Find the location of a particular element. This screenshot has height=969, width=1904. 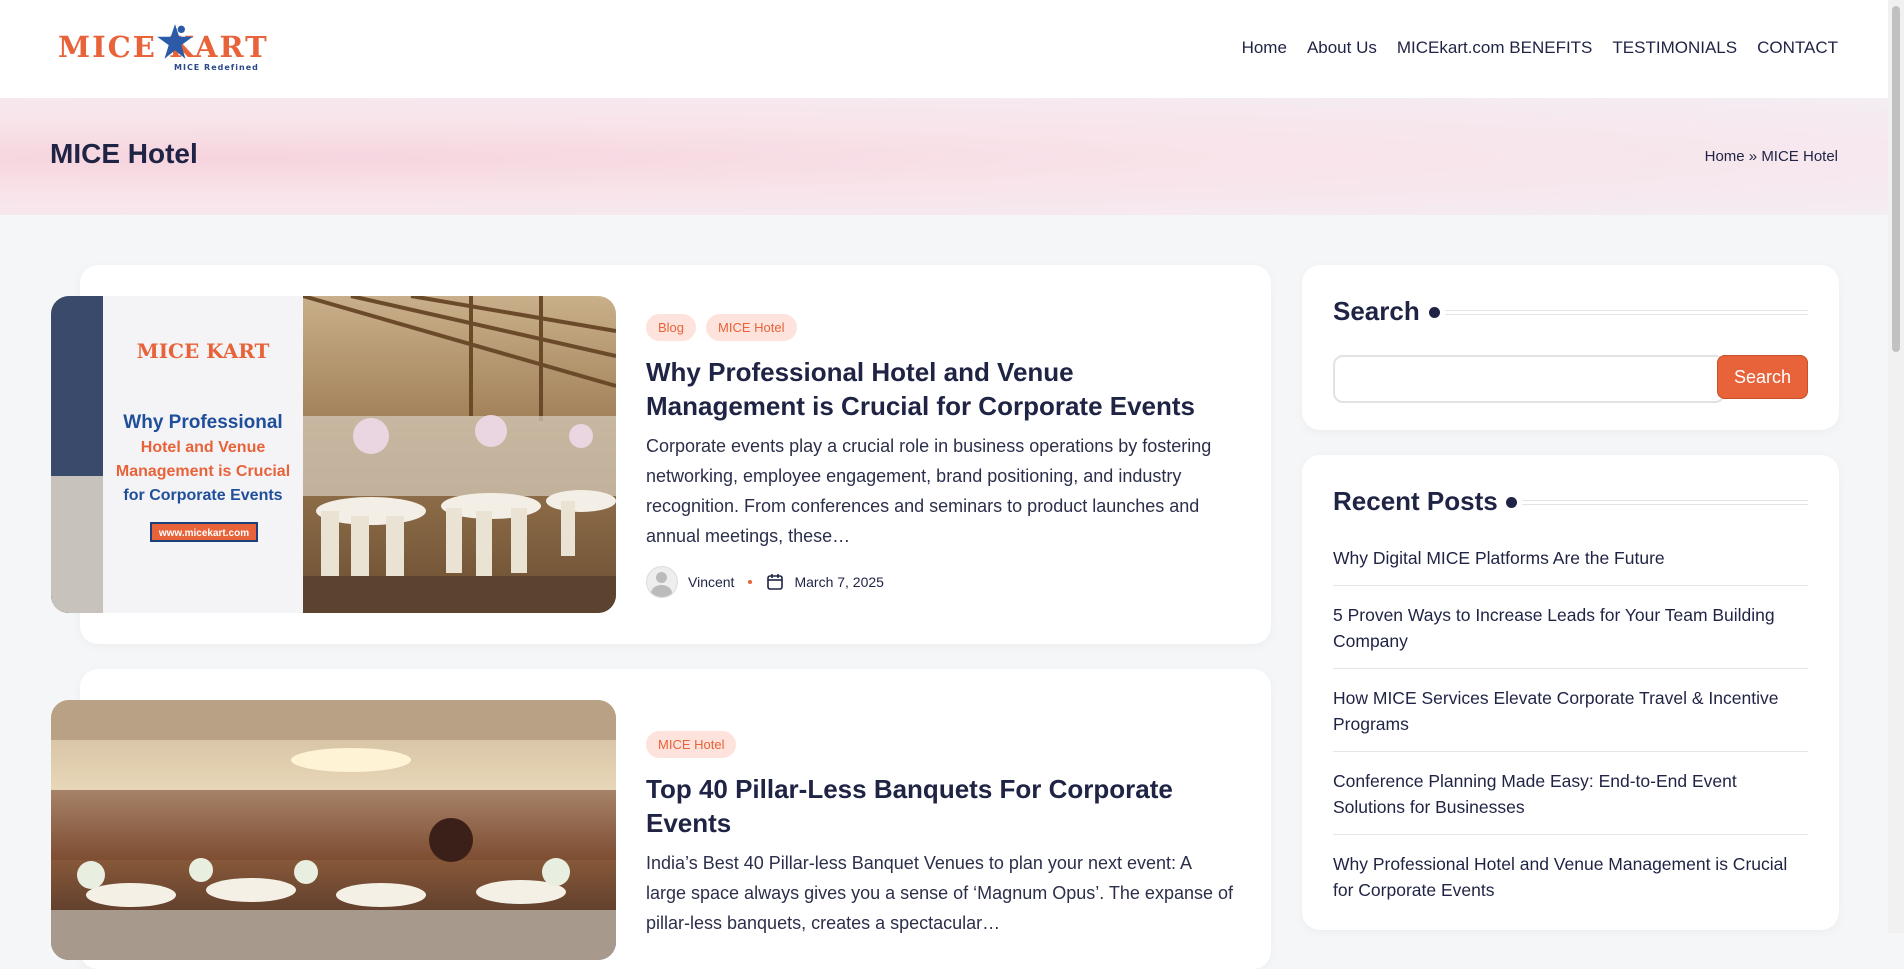

page-title: MICE Hotel is located at coordinates (124, 153).